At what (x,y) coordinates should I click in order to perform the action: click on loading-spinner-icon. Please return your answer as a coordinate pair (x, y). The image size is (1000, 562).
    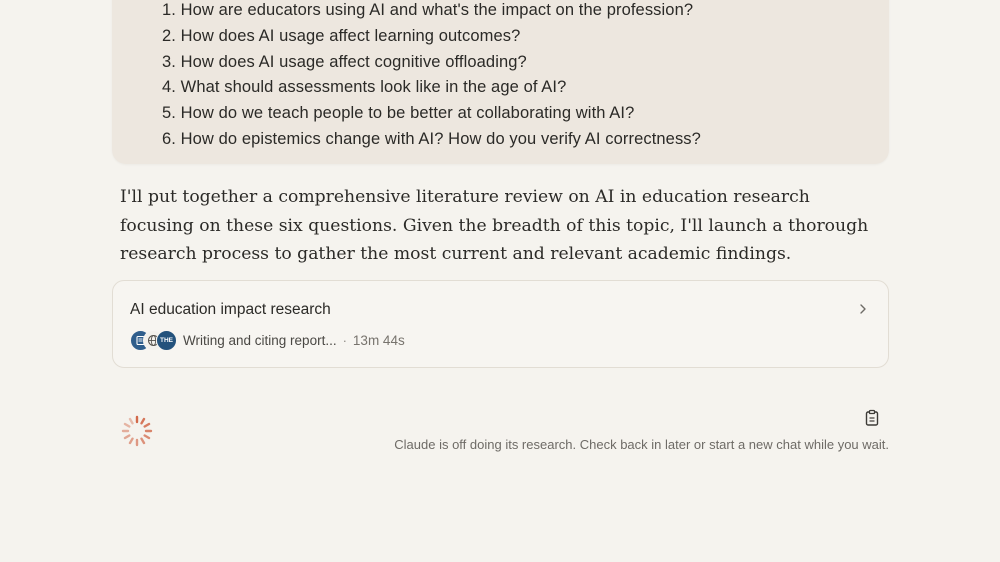
    Looking at the image, I should click on (137, 431).